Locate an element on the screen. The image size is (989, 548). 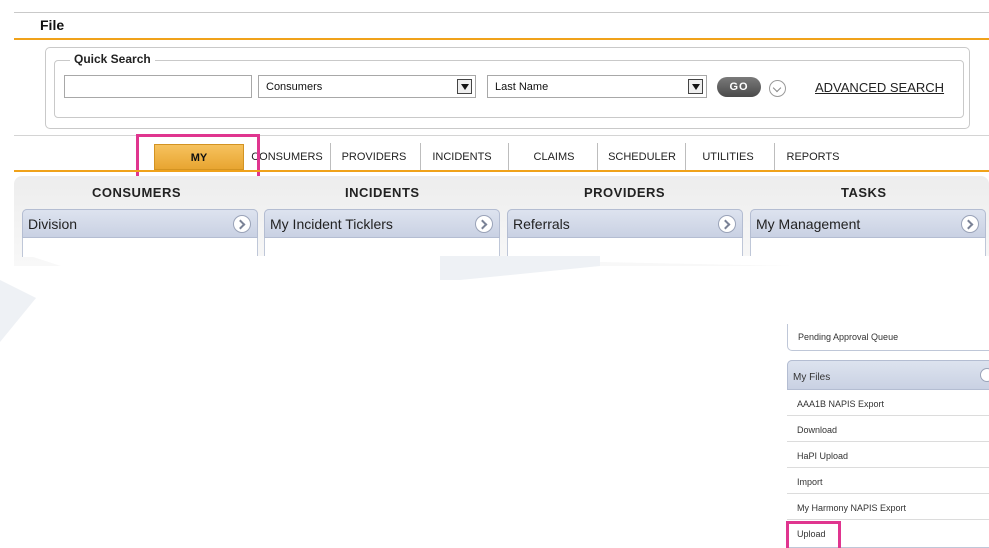
tab-reports: REPORTS is located at coordinates (813, 157).